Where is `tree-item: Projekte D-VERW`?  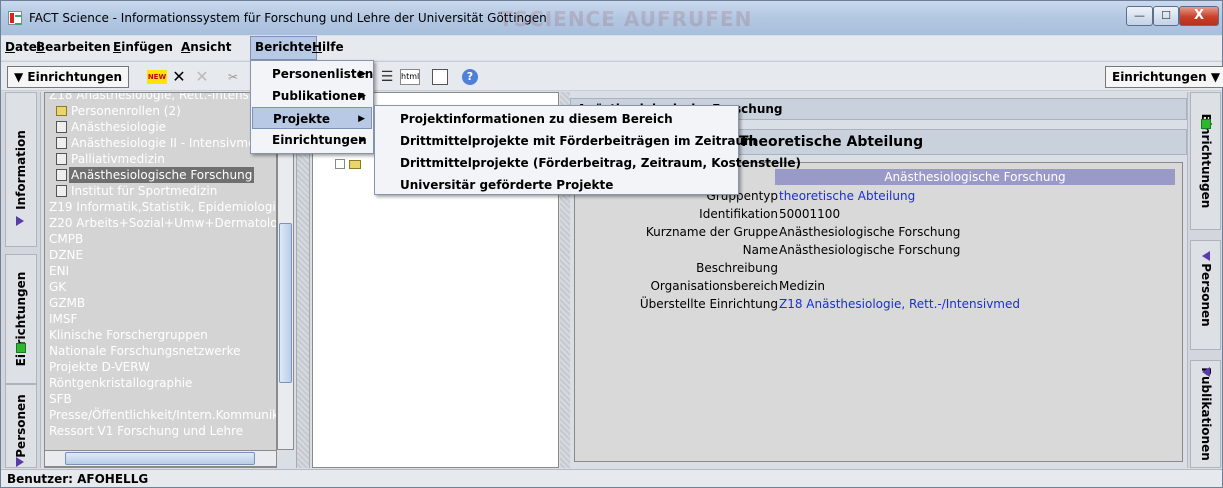
tree-item: Projekte D-VERW is located at coordinates (160, 367).